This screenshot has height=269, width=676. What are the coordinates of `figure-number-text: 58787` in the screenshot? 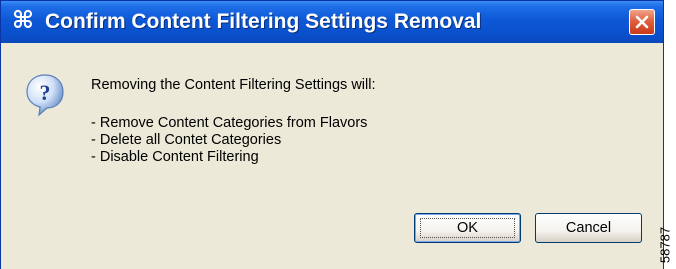 It's located at (665, 245).